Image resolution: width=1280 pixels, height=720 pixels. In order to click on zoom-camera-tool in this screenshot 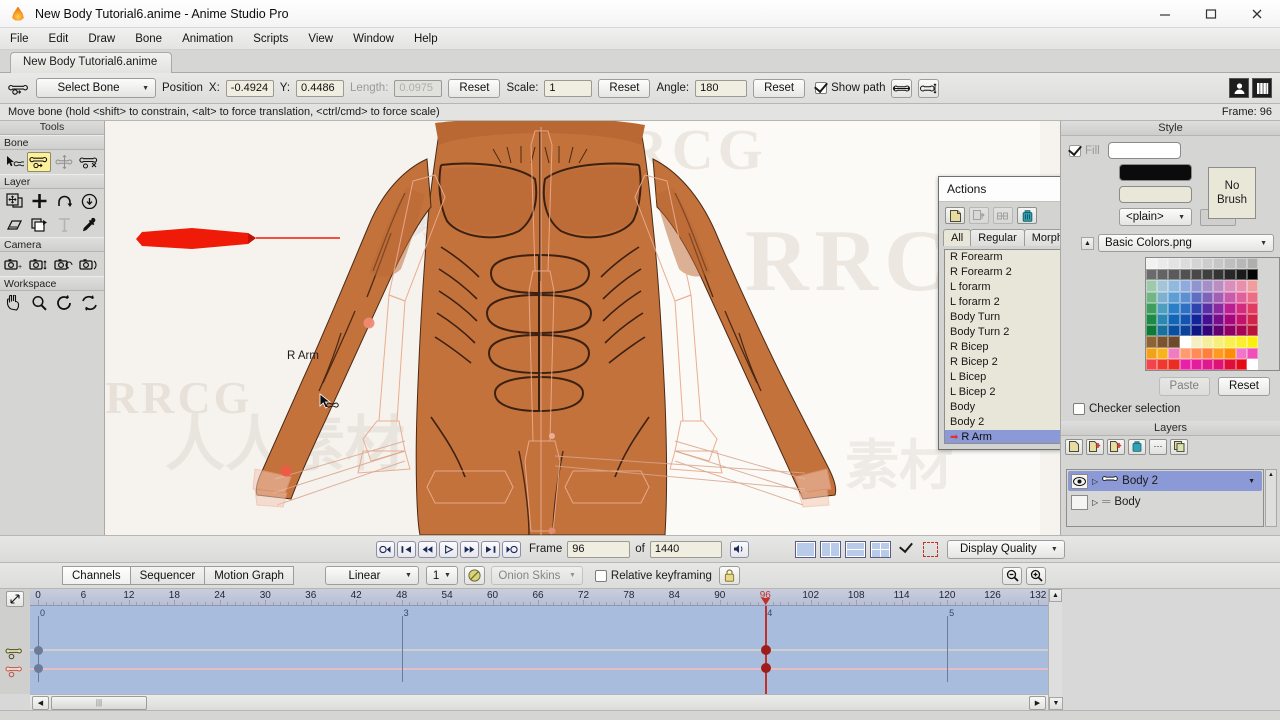, I will do `click(39, 264)`.